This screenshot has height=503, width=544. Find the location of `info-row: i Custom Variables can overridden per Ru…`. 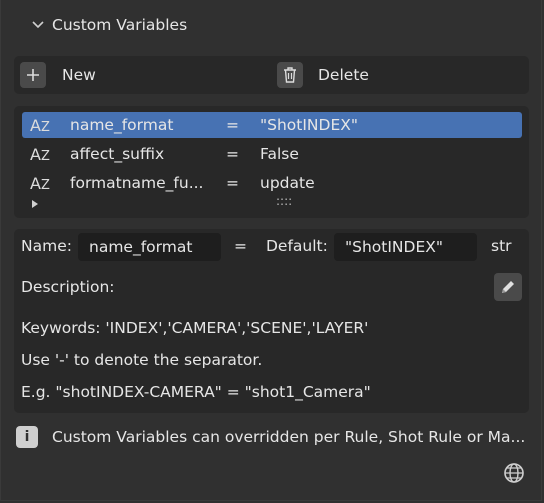

info-row: i Custom Variables can overridden per Ru… is located at coordinates (270, 437).